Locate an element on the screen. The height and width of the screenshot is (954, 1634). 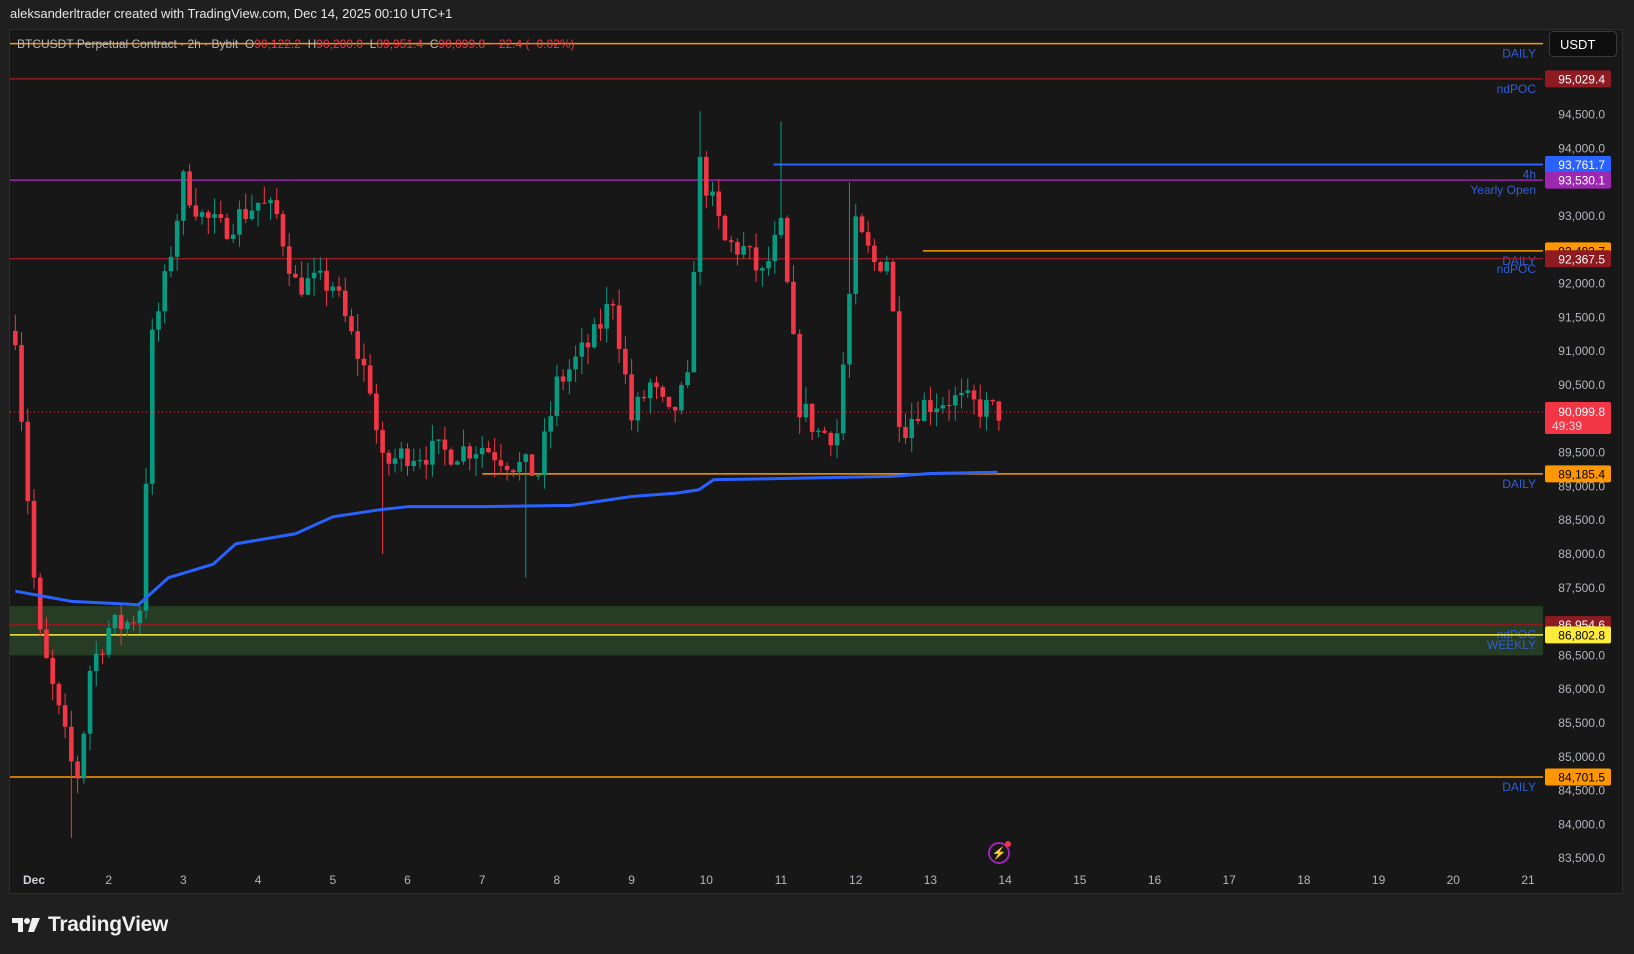
currency-selector: USDT is located at coordinates (1583, 44).